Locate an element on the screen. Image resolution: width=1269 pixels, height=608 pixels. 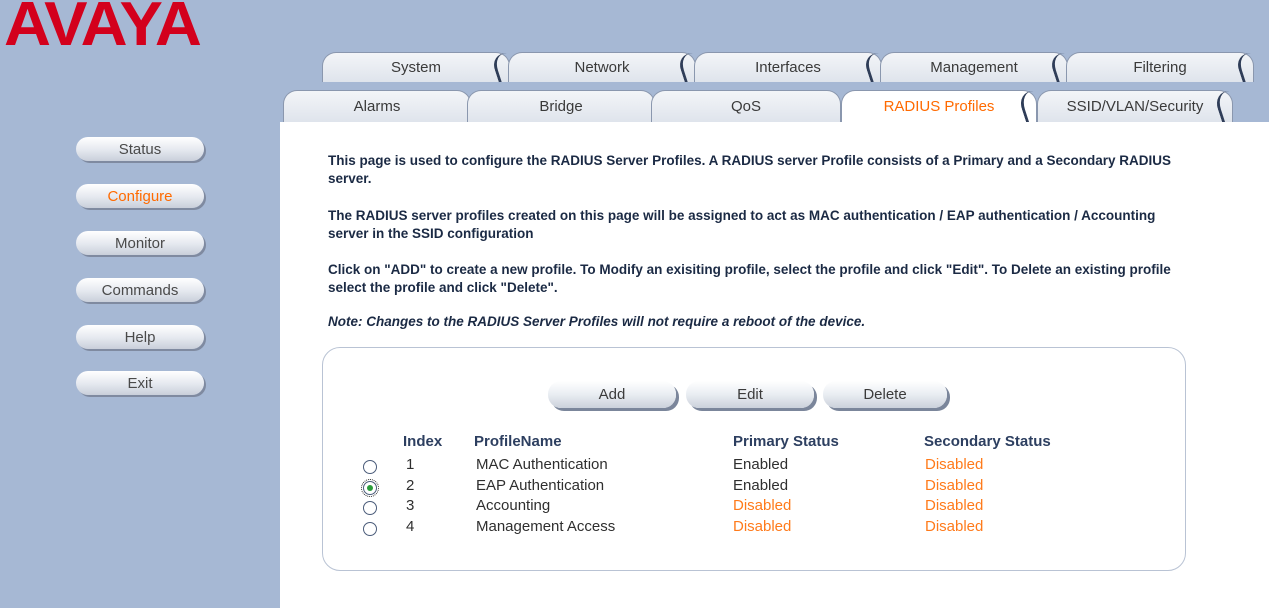
header-index: Index is located at coordinates (423, 441).